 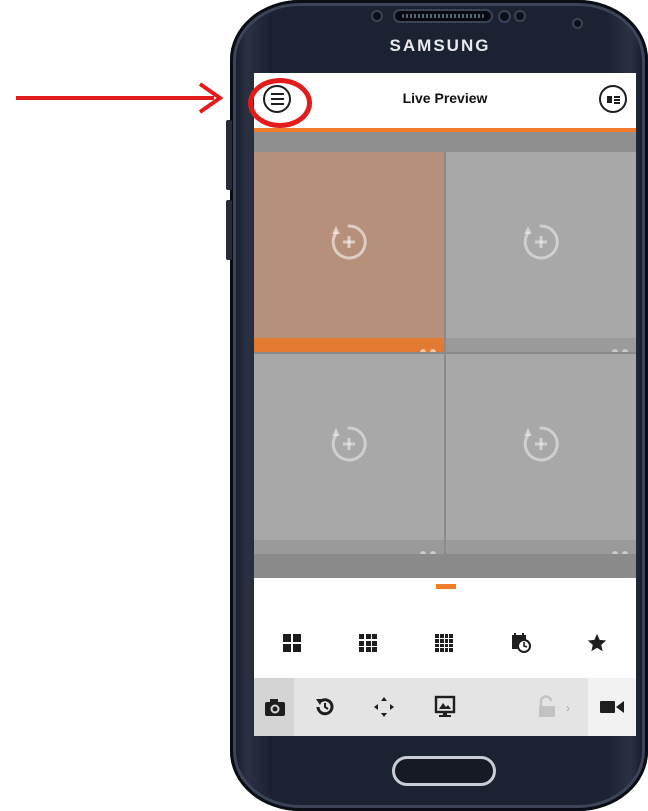 What do you see at coordinates (577, 23) in the screenshot?
I see `front-camera` at bounding box center [577, 23].